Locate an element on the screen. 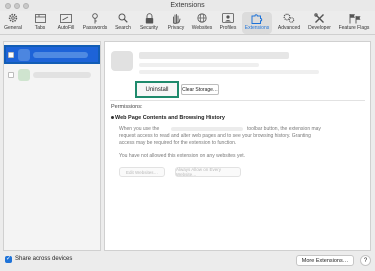 This screenshot has height=271, width=375. tab-general: General is located at coordinates (13, 23).